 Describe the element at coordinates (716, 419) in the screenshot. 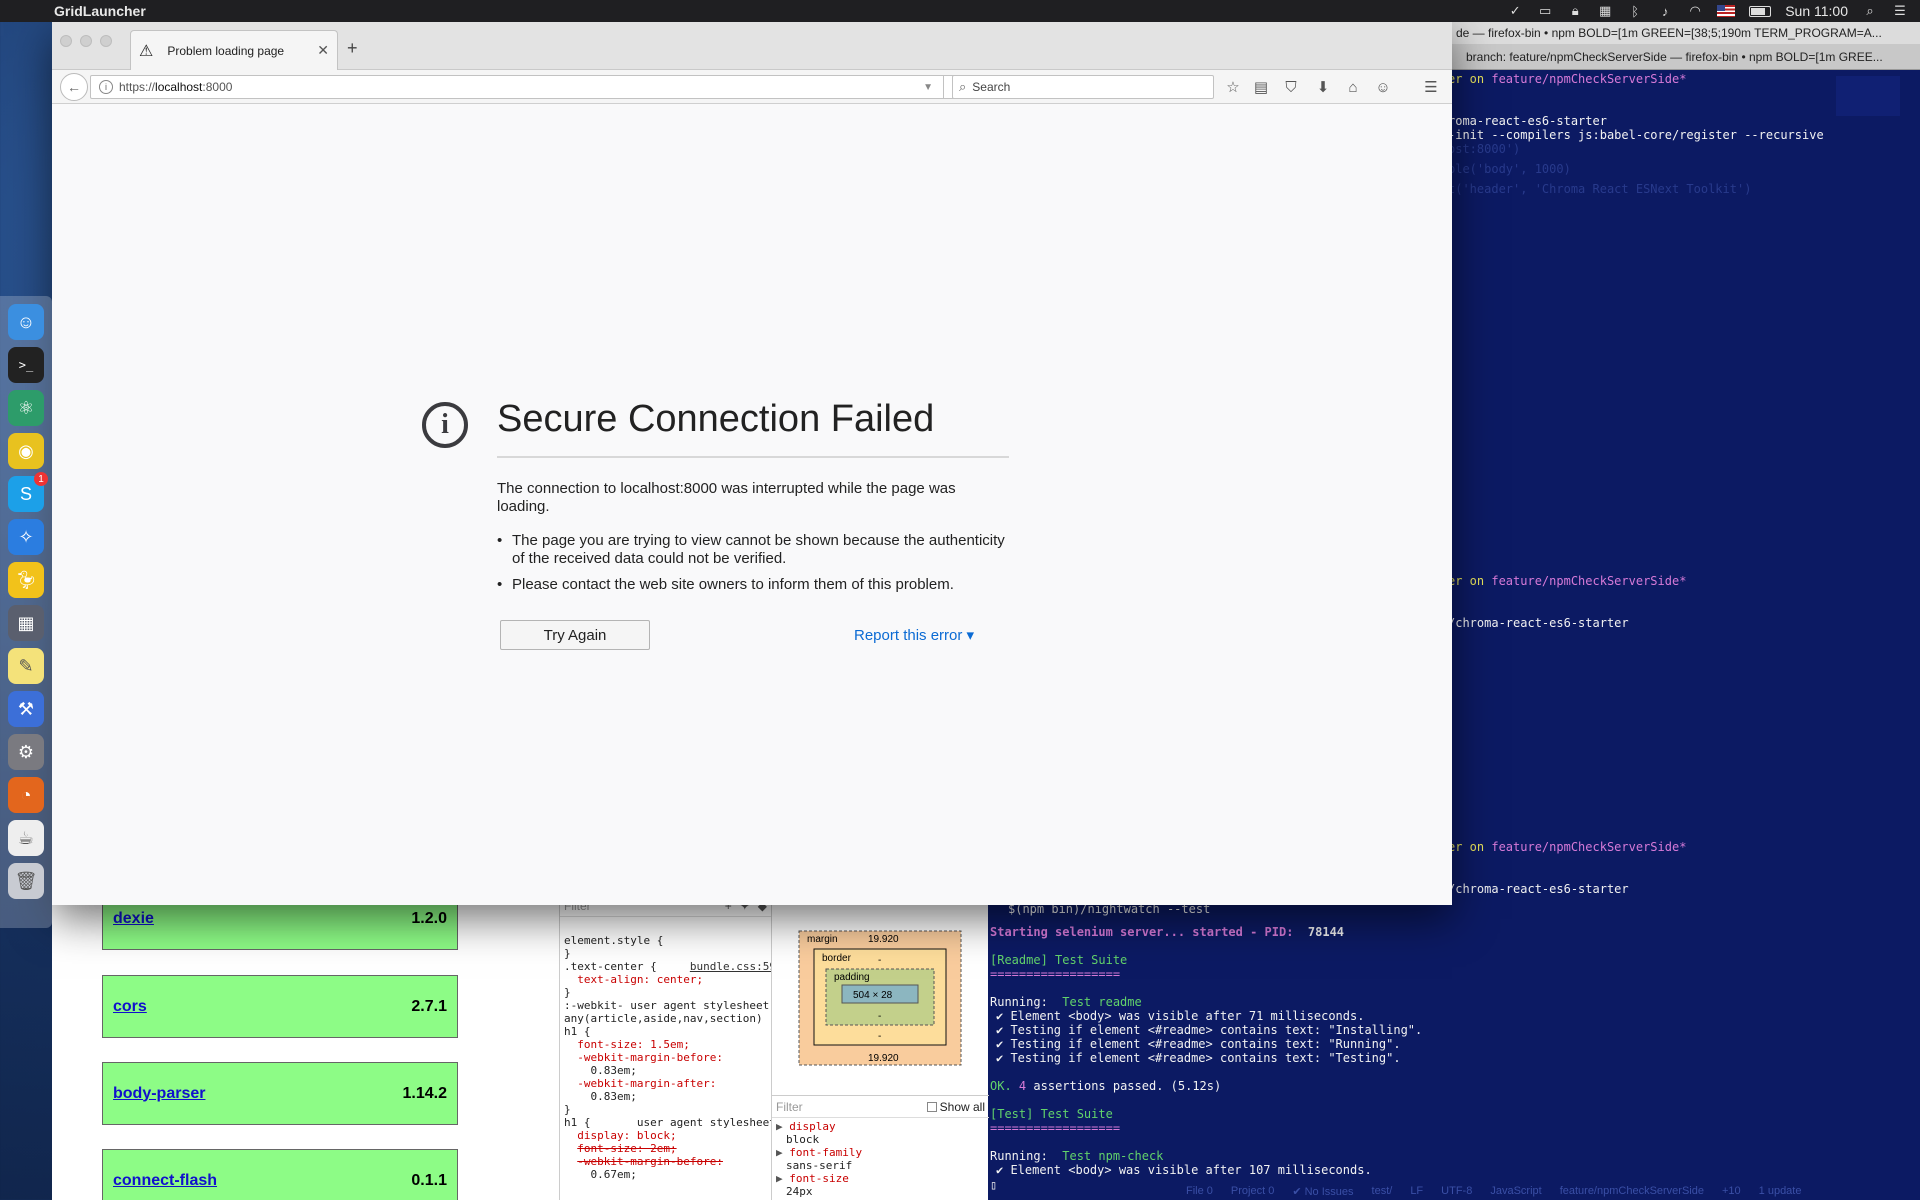

I see `error-title: Secure Connection Failed` at that location.